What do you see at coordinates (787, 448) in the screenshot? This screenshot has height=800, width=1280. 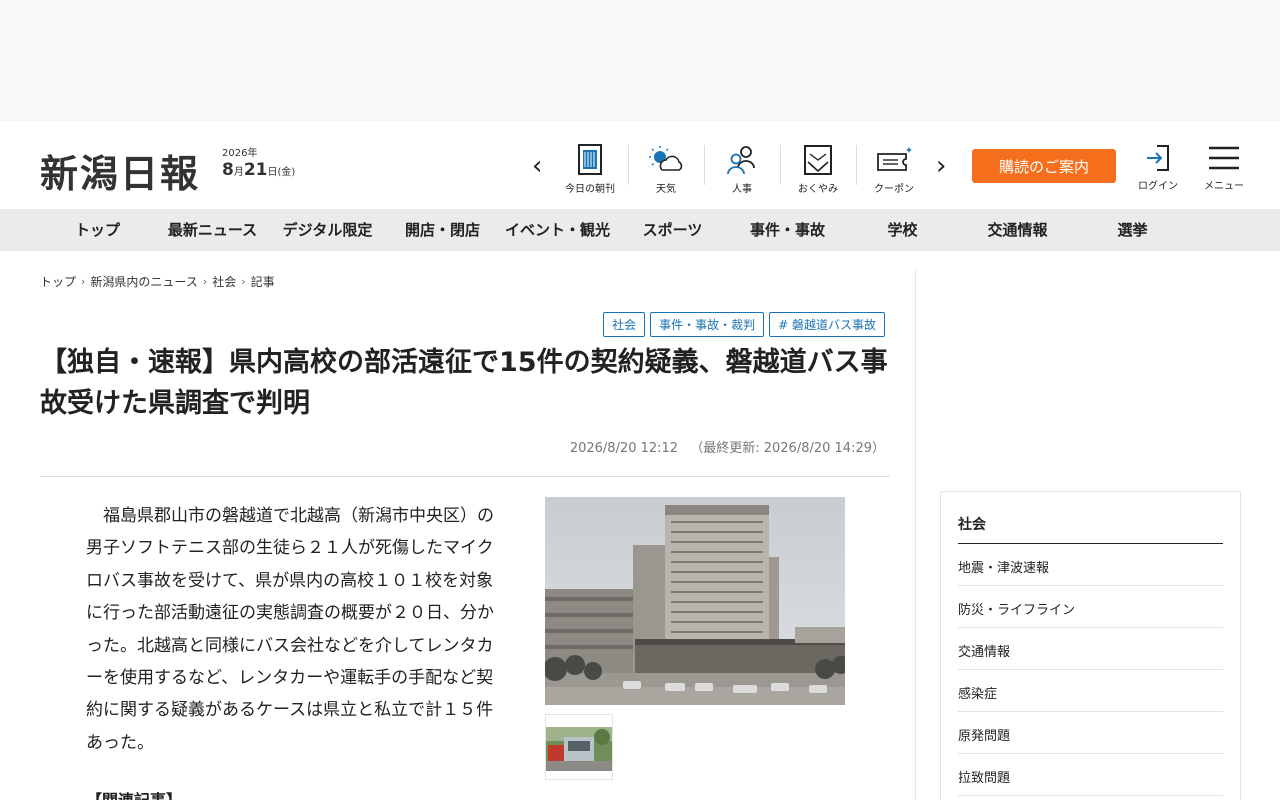 I see `updated-date: （最終更新: 2026/8/20 14:29）` at bounding box center [787, 448].